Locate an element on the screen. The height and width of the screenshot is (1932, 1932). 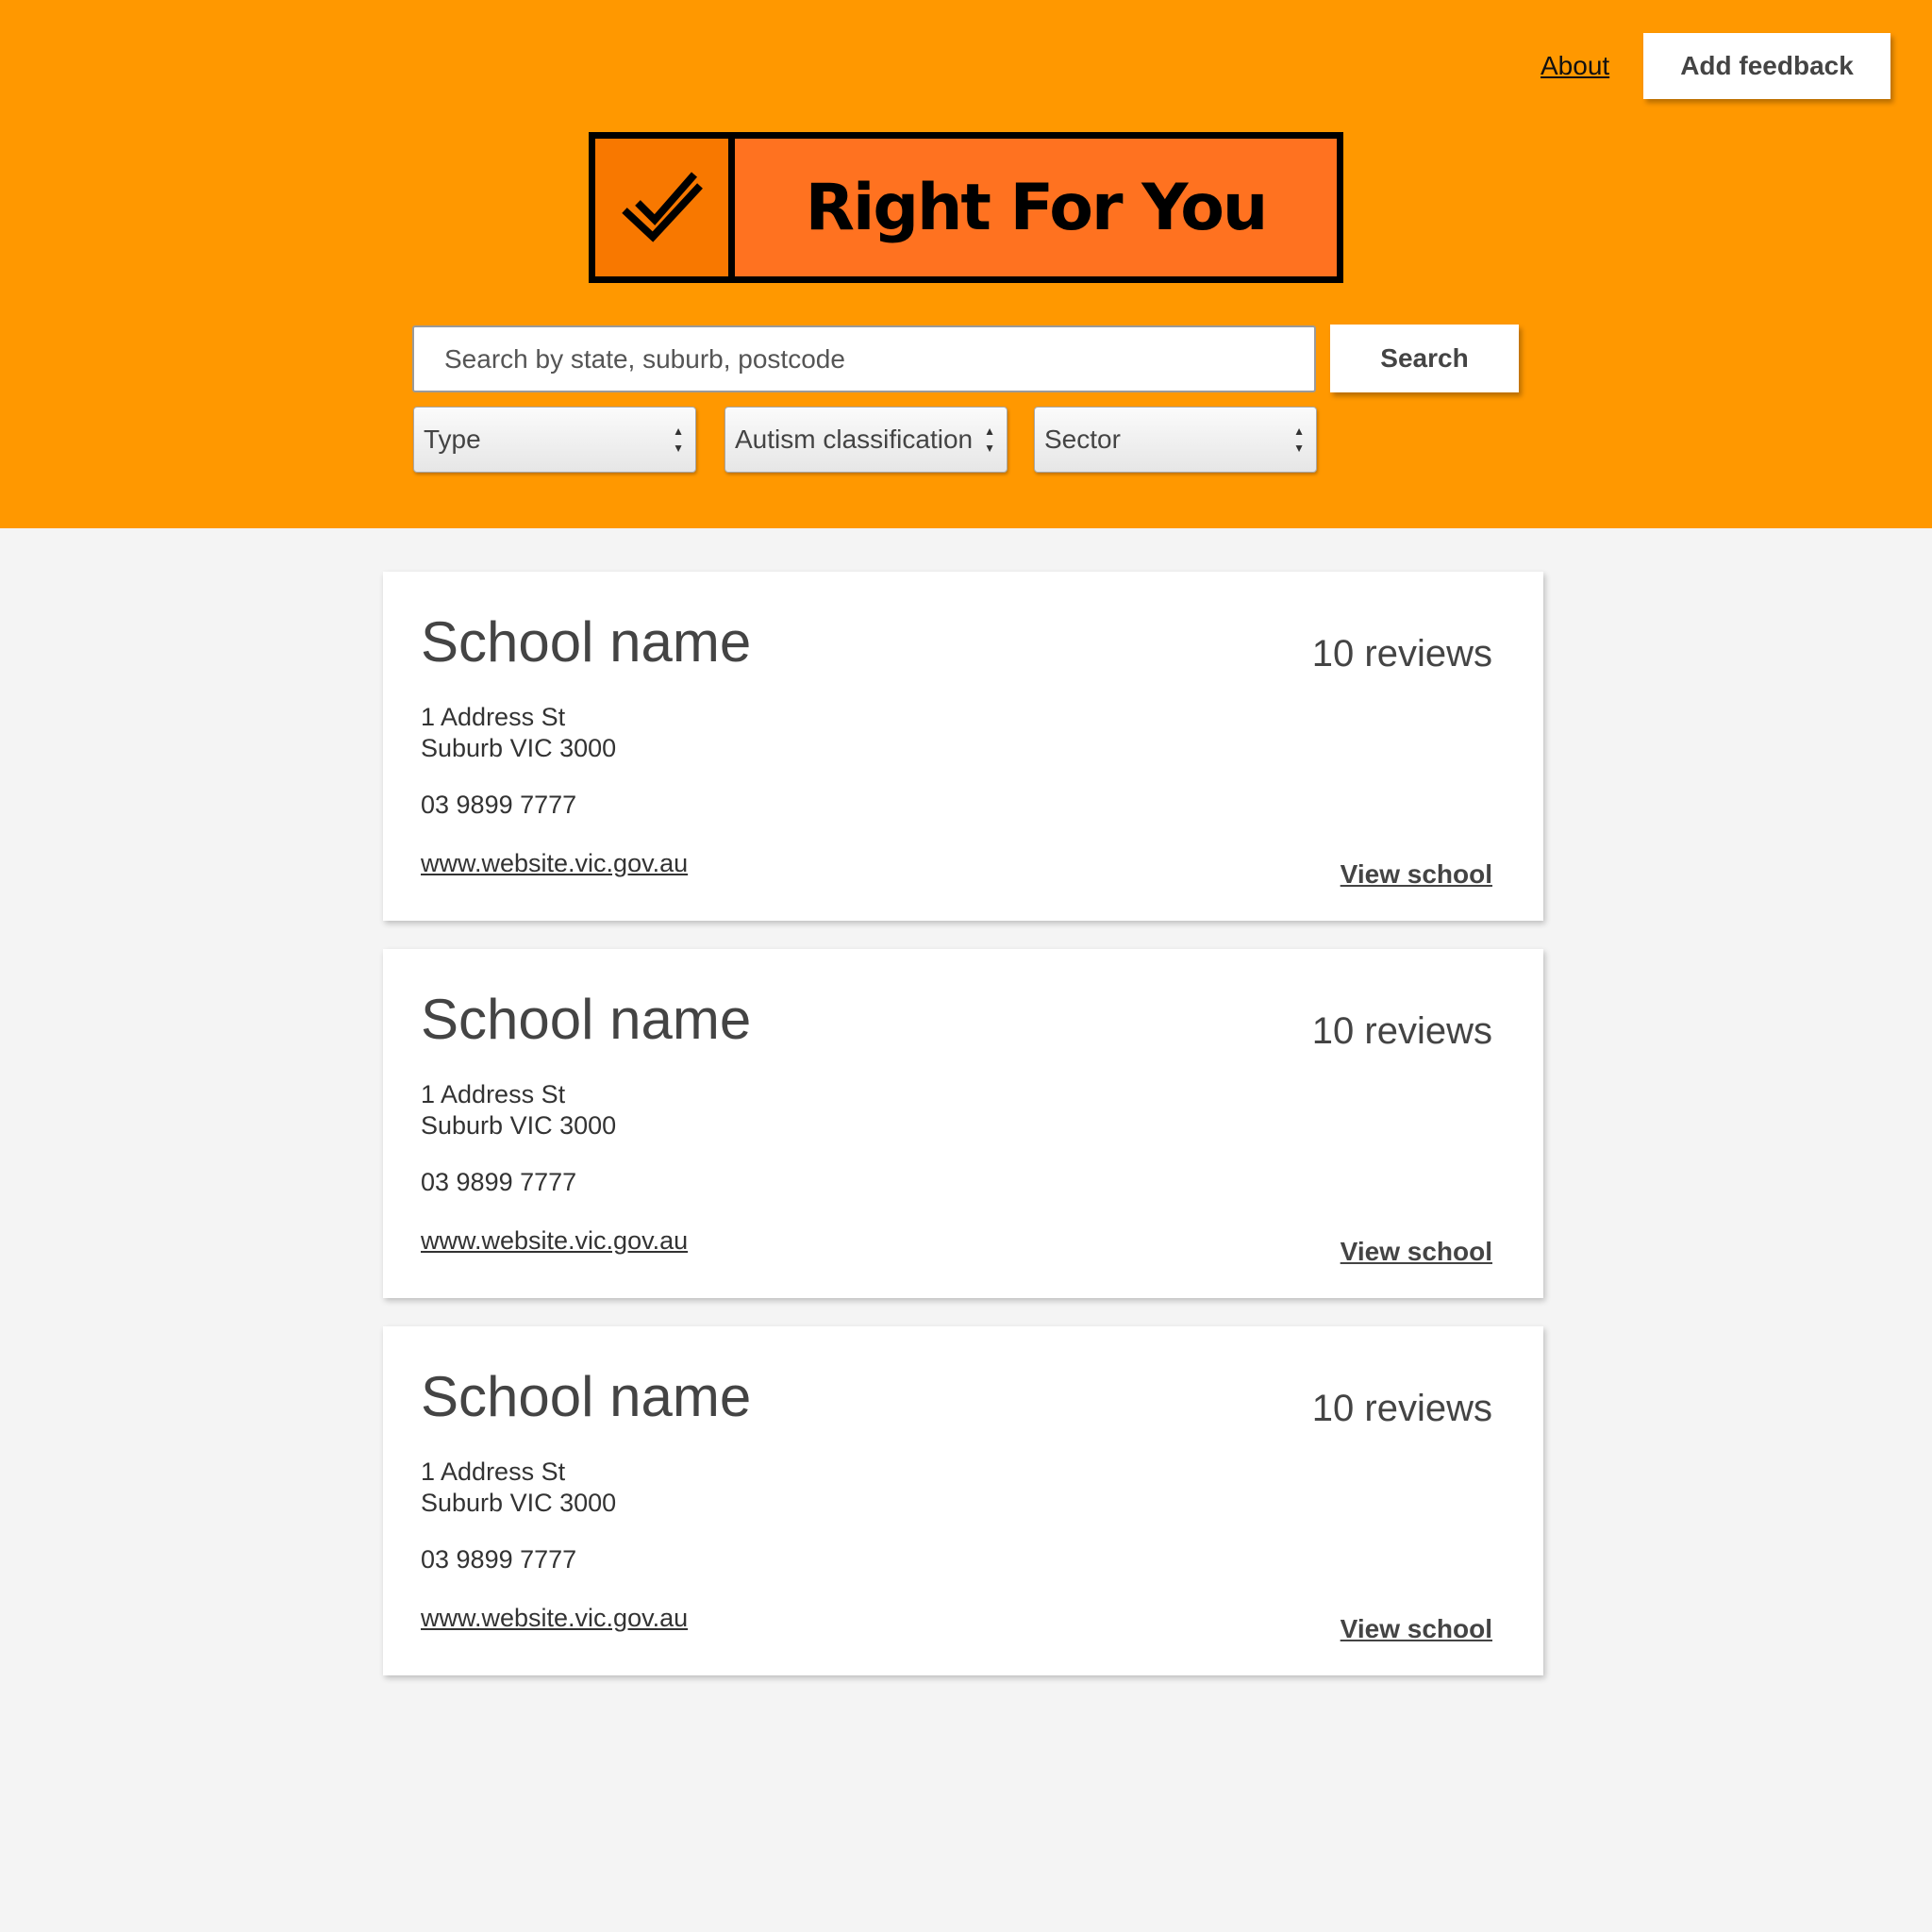
about-link: About is located at coordinates (1575, 66).